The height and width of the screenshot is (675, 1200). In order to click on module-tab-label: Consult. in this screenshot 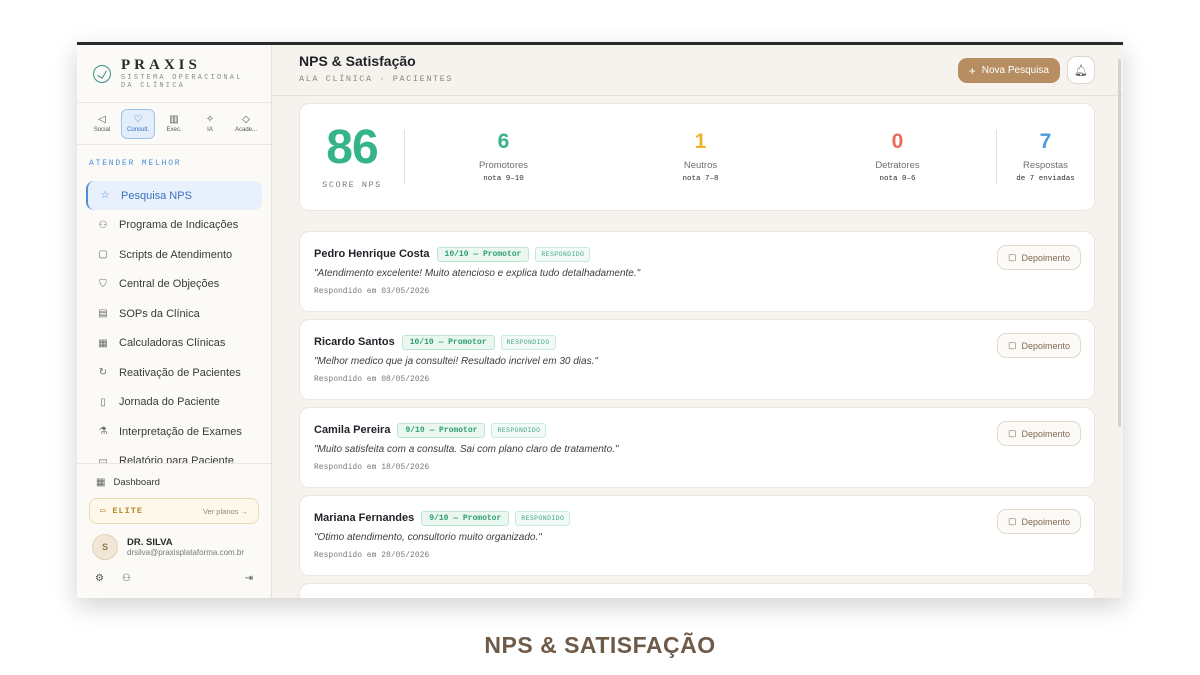, I will do `click(137, 130)`.